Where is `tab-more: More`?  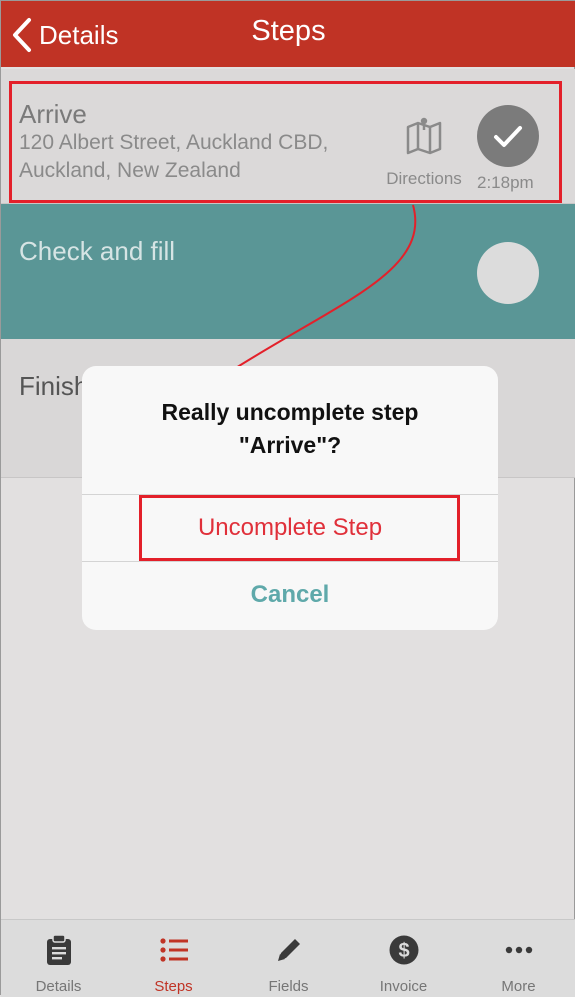 tab-more: More is located at coordinates (518, 958).